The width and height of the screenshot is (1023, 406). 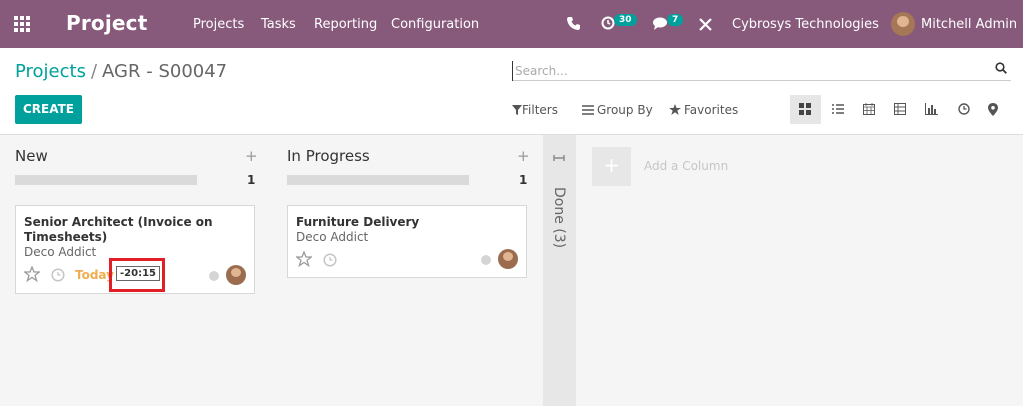 What do you see at coordinates (407, 241) in the screenshot?
I see `task-card: Furniture Delivery Deco Addict` at bounding box center [407, 241].